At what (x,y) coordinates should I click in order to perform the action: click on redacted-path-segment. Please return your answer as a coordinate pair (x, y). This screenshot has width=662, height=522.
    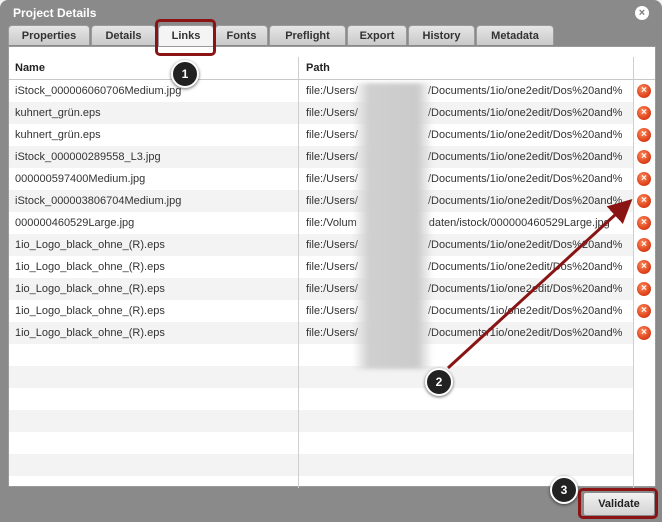
    Looking at the image, I should click on (393, 226).